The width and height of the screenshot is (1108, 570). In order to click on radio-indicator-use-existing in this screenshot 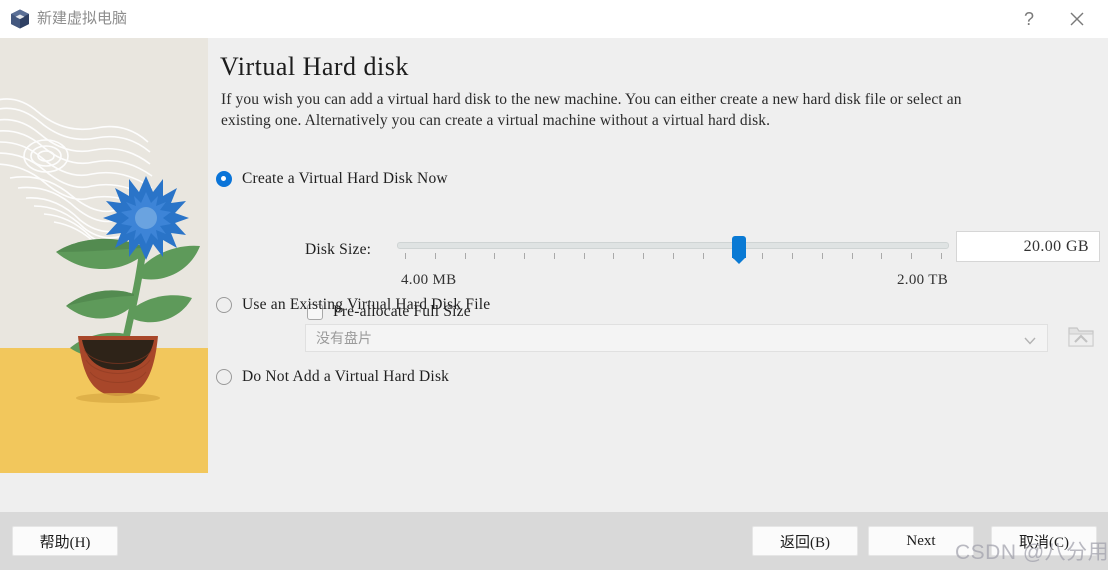, I will do `click(224, 305)`.